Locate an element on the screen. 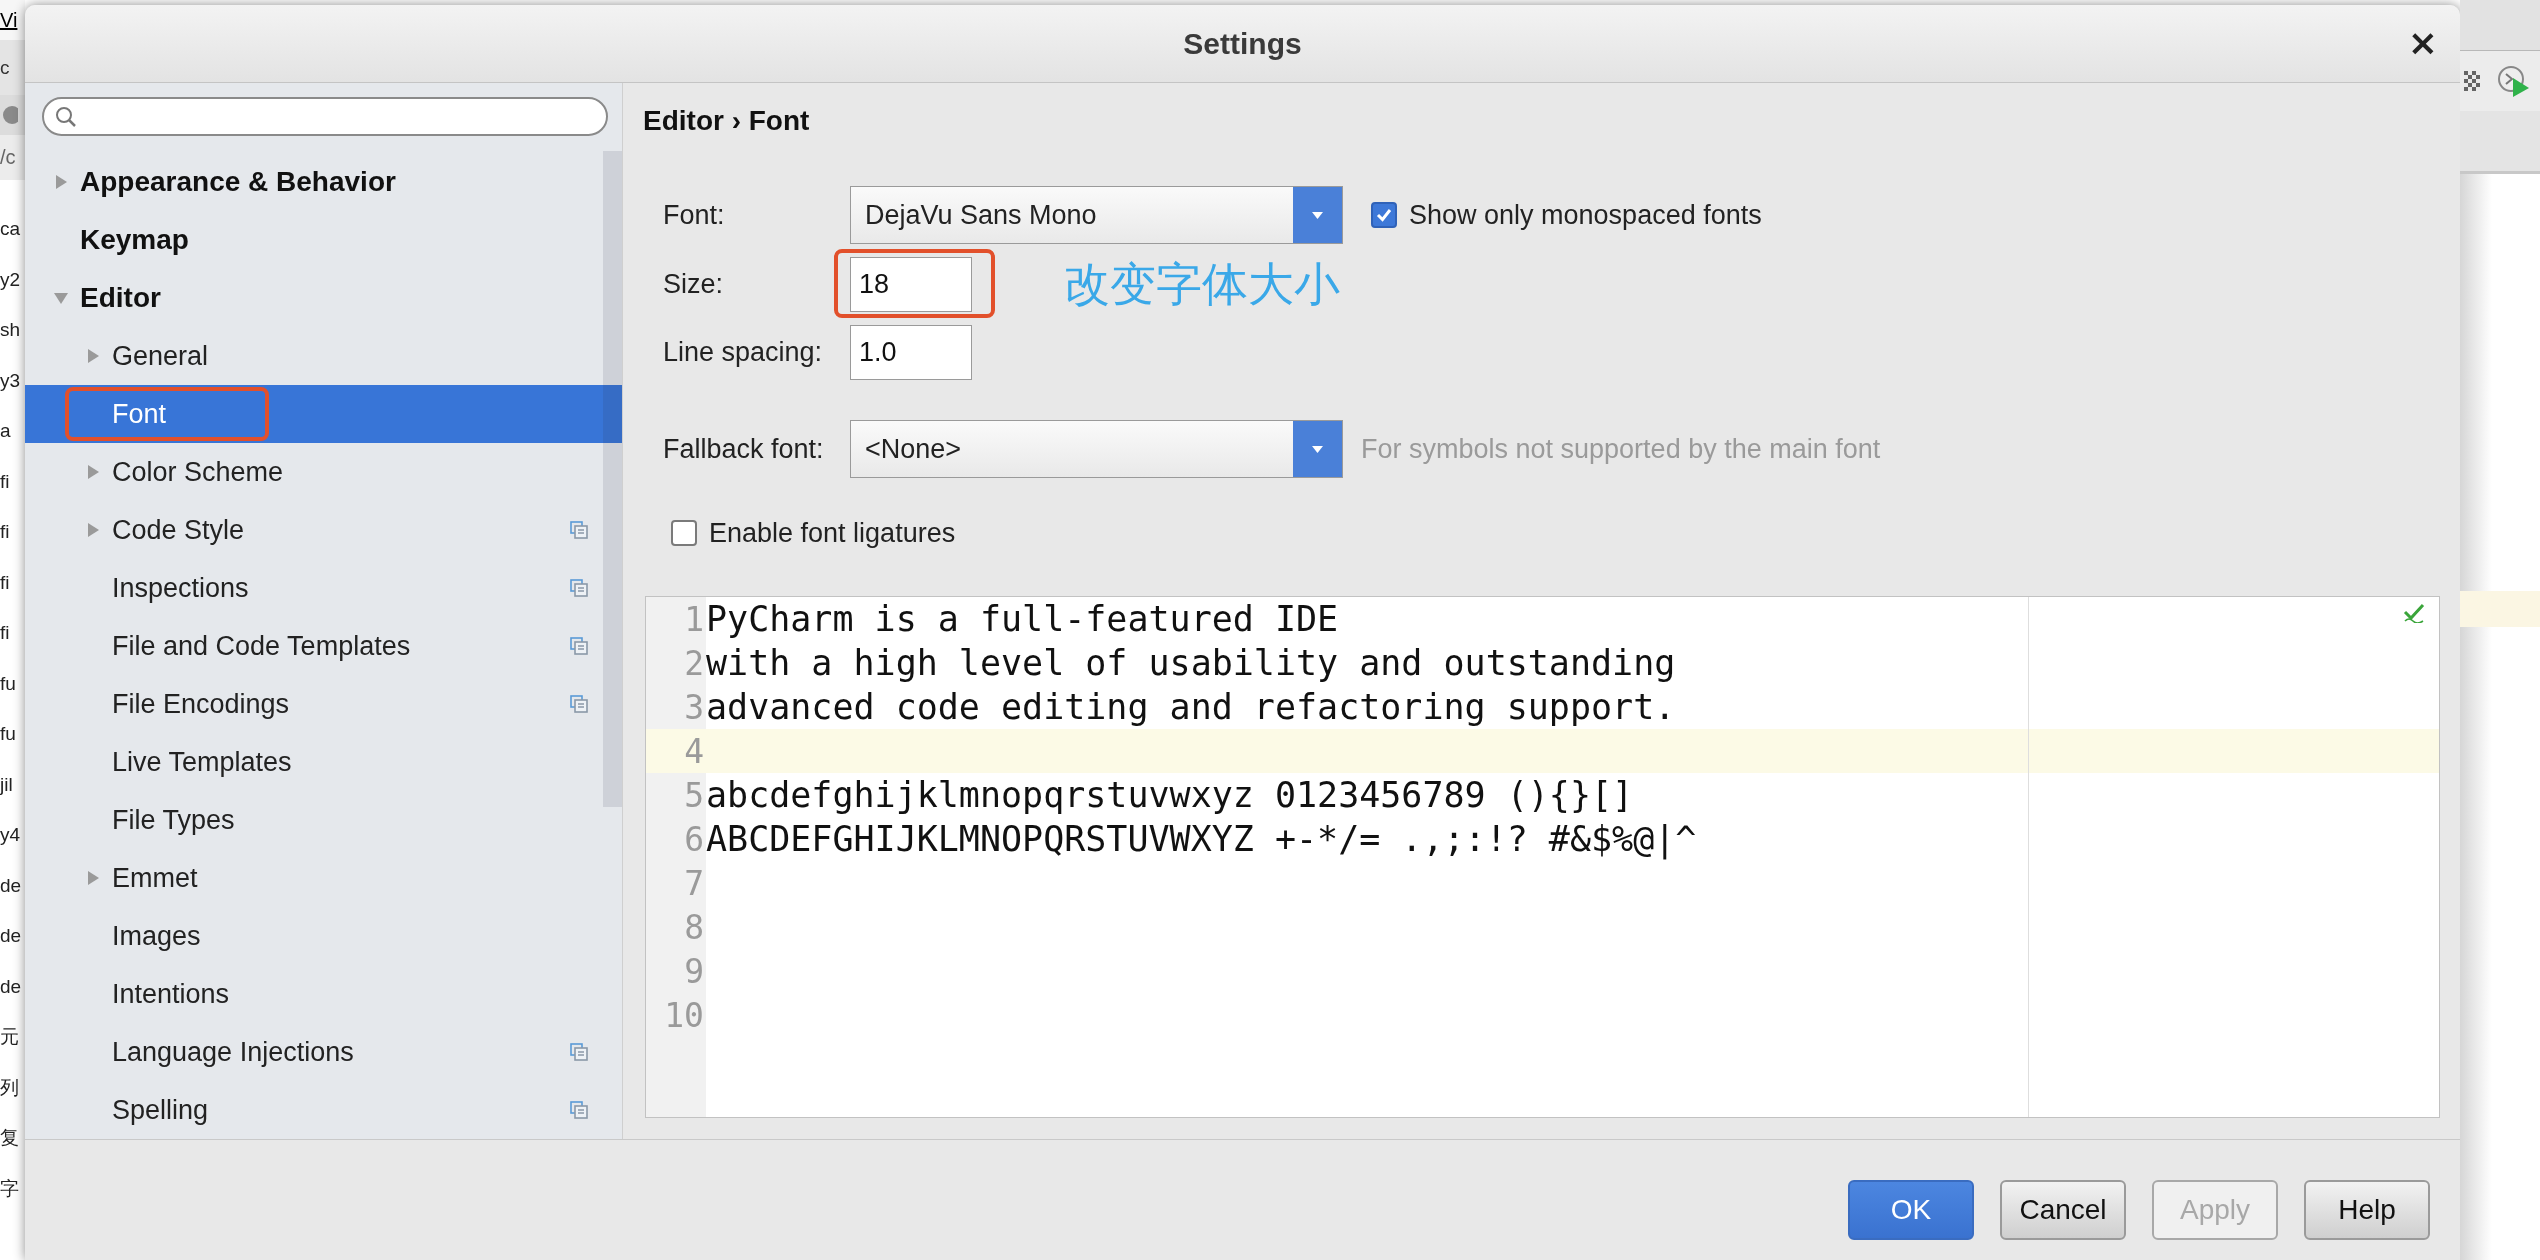 This screenshot has height=1260, width=2540. code-line: advanced code editing and refactoring support. is located at coordinates (1191, 707).